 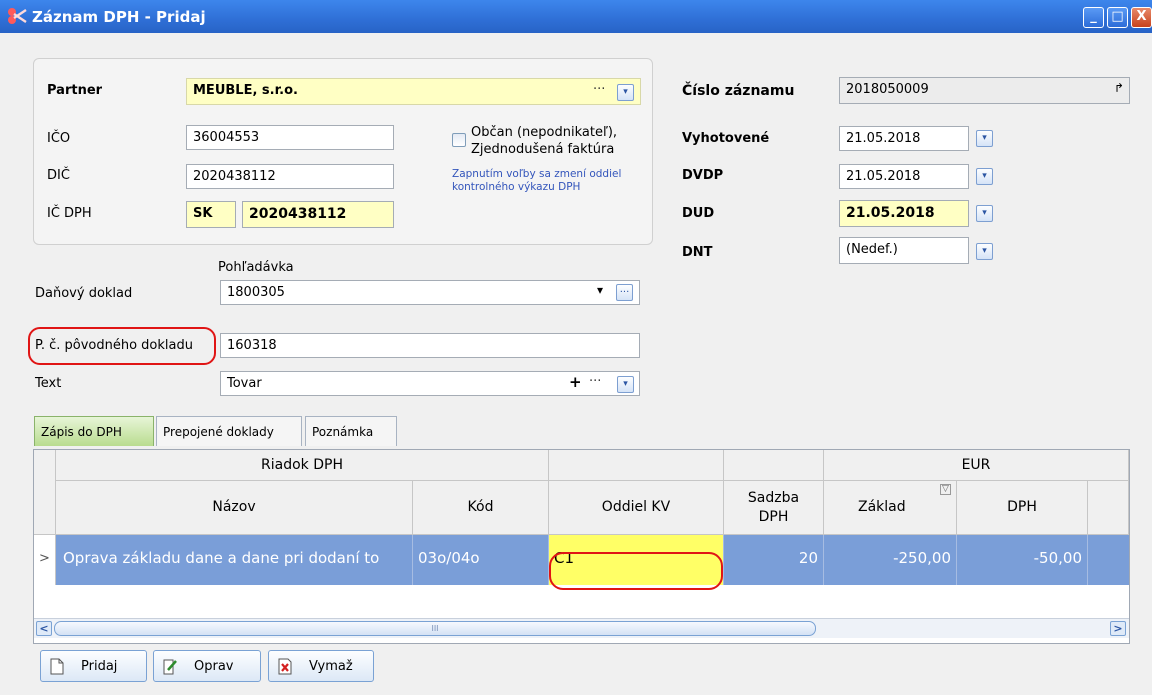 I want to click on cislo-label: Číslo záznamu, so click(x=738, y=91).